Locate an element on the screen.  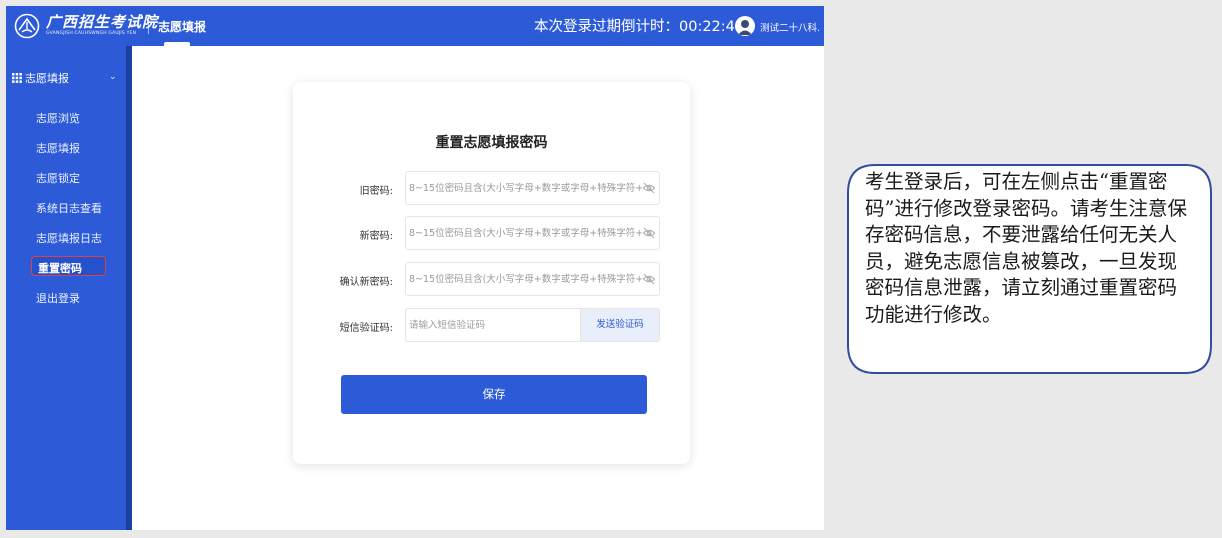
new-password-field is located at coordinates (532, 233).